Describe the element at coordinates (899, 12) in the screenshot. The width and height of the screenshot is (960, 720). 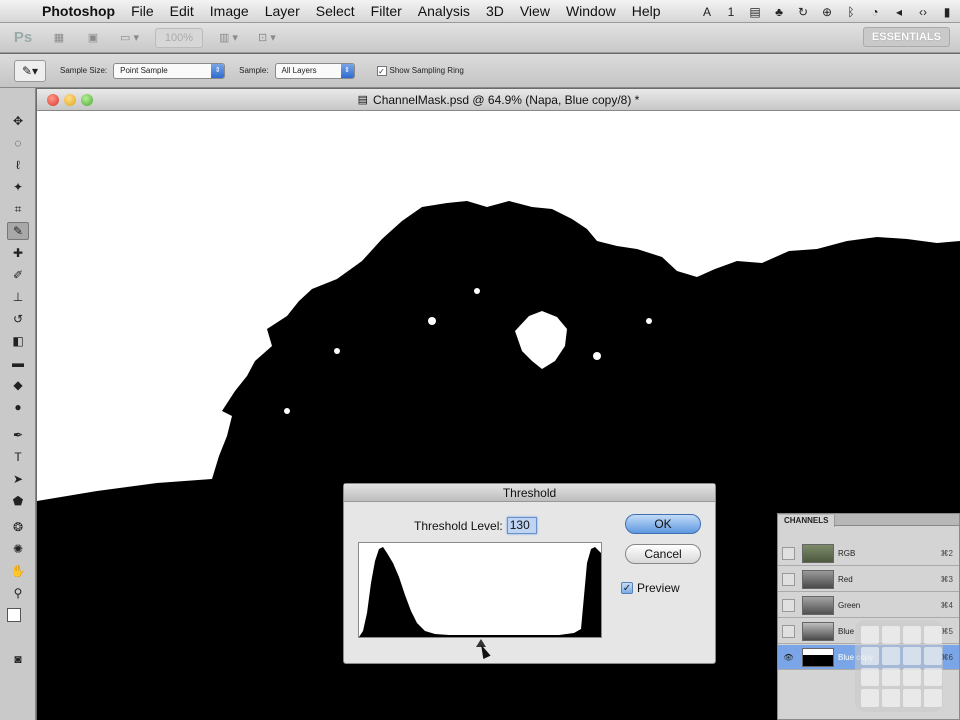
I see `volume-icon: ◂` at that location.